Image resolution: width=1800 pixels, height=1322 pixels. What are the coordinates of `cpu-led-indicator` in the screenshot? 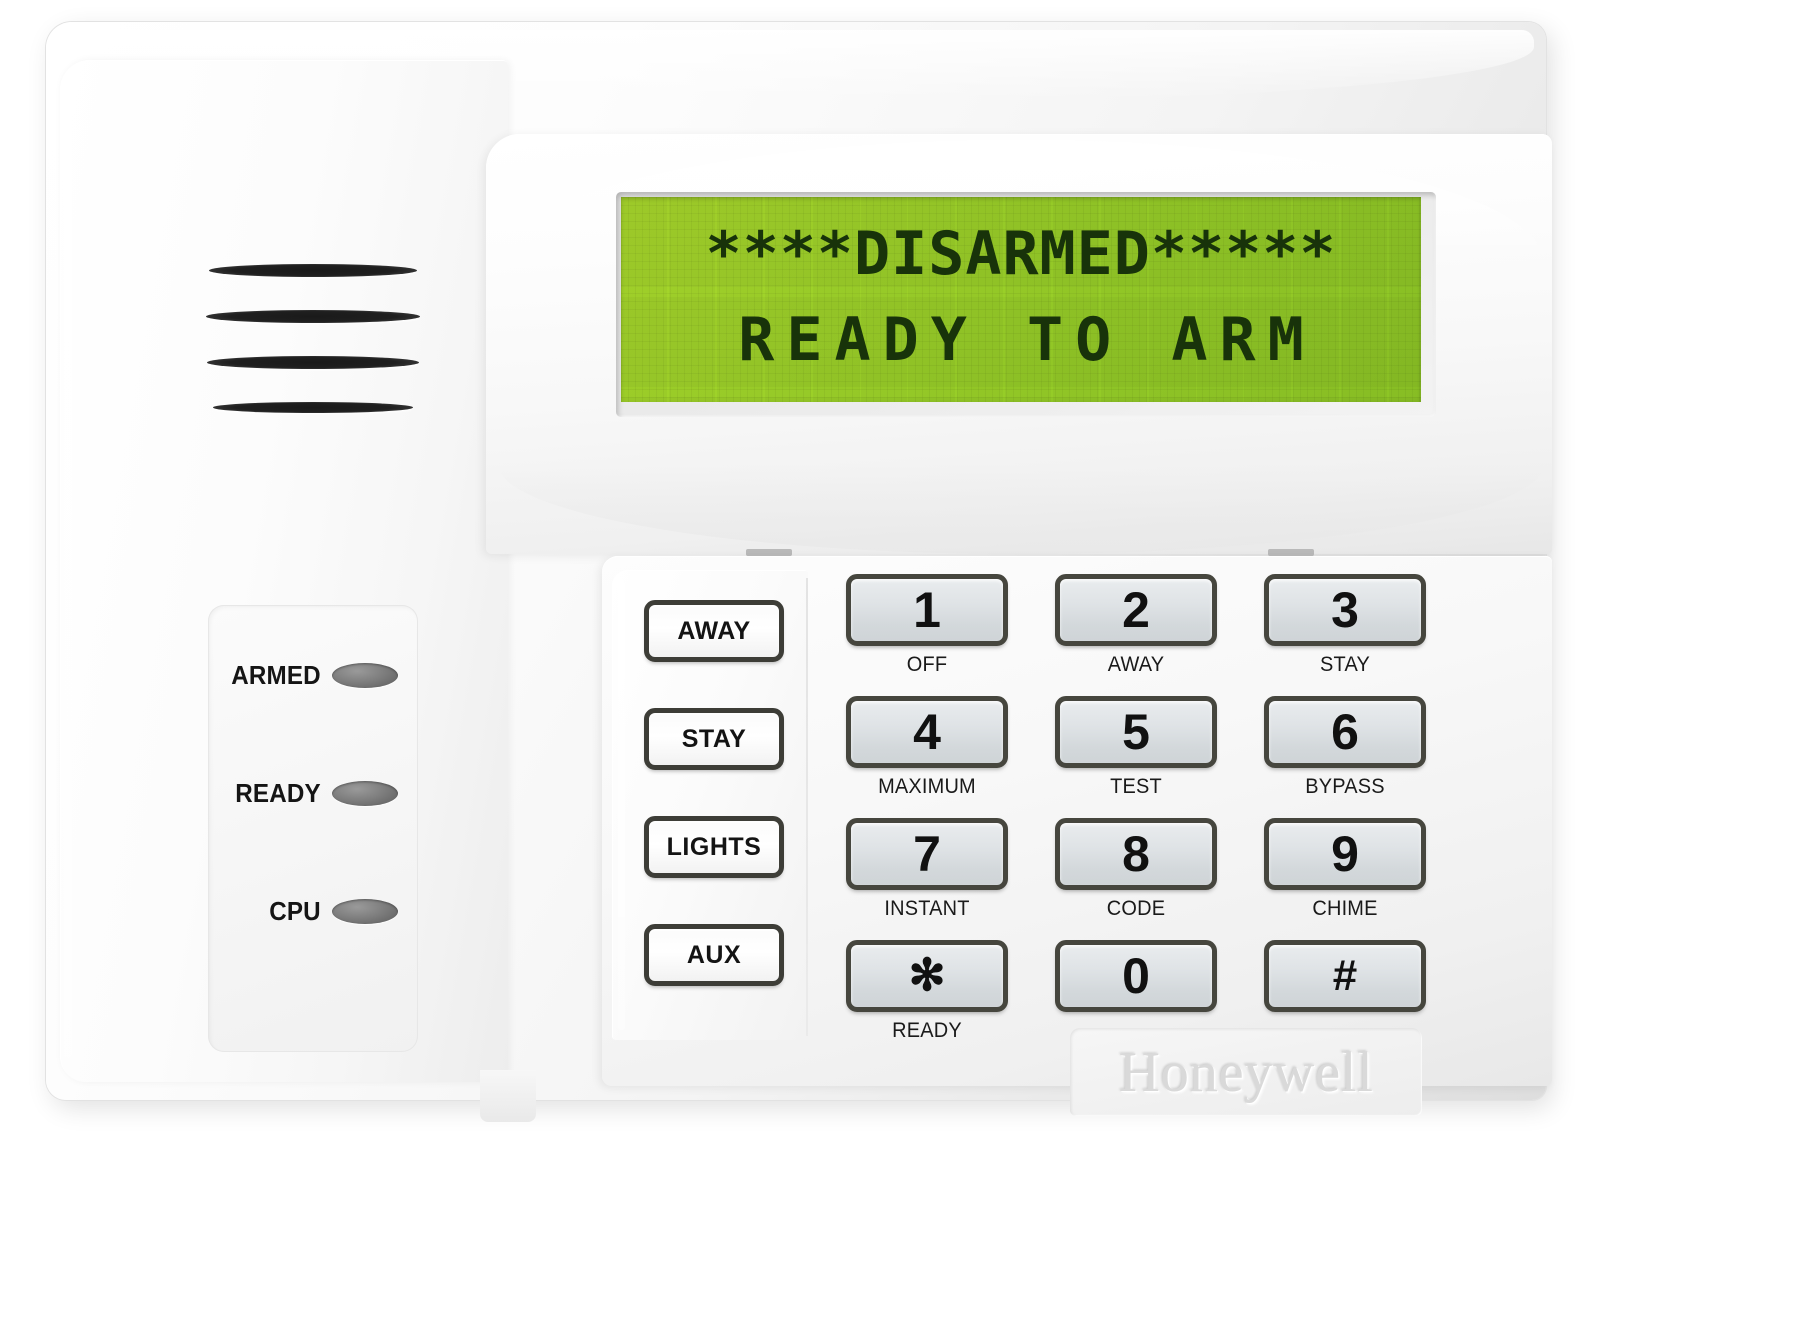 It's located at (365, 911).